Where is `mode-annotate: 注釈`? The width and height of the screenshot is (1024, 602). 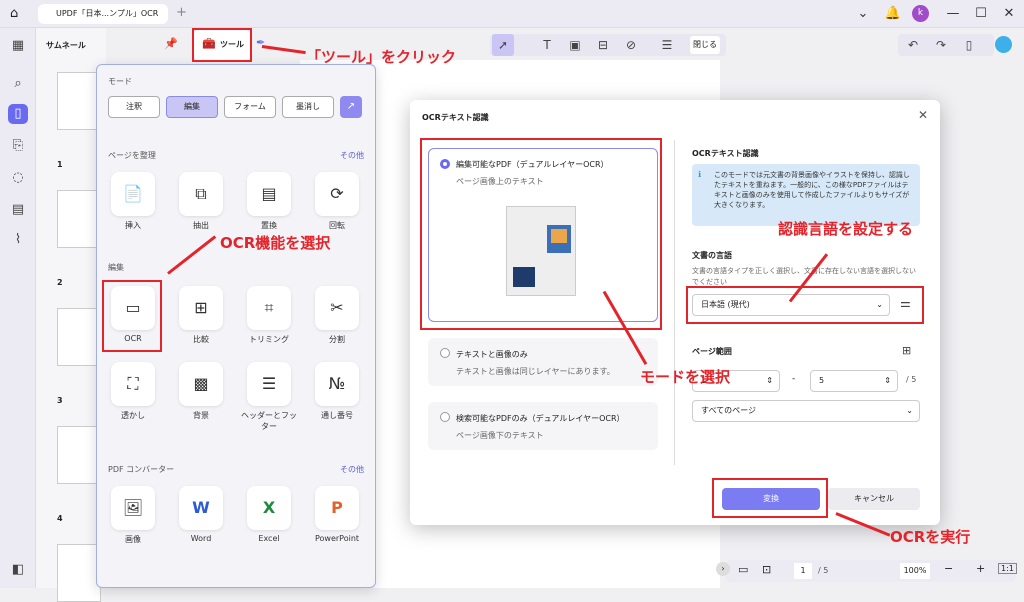
mode-annotate: 注釈 is located at coordinates (134, 107).